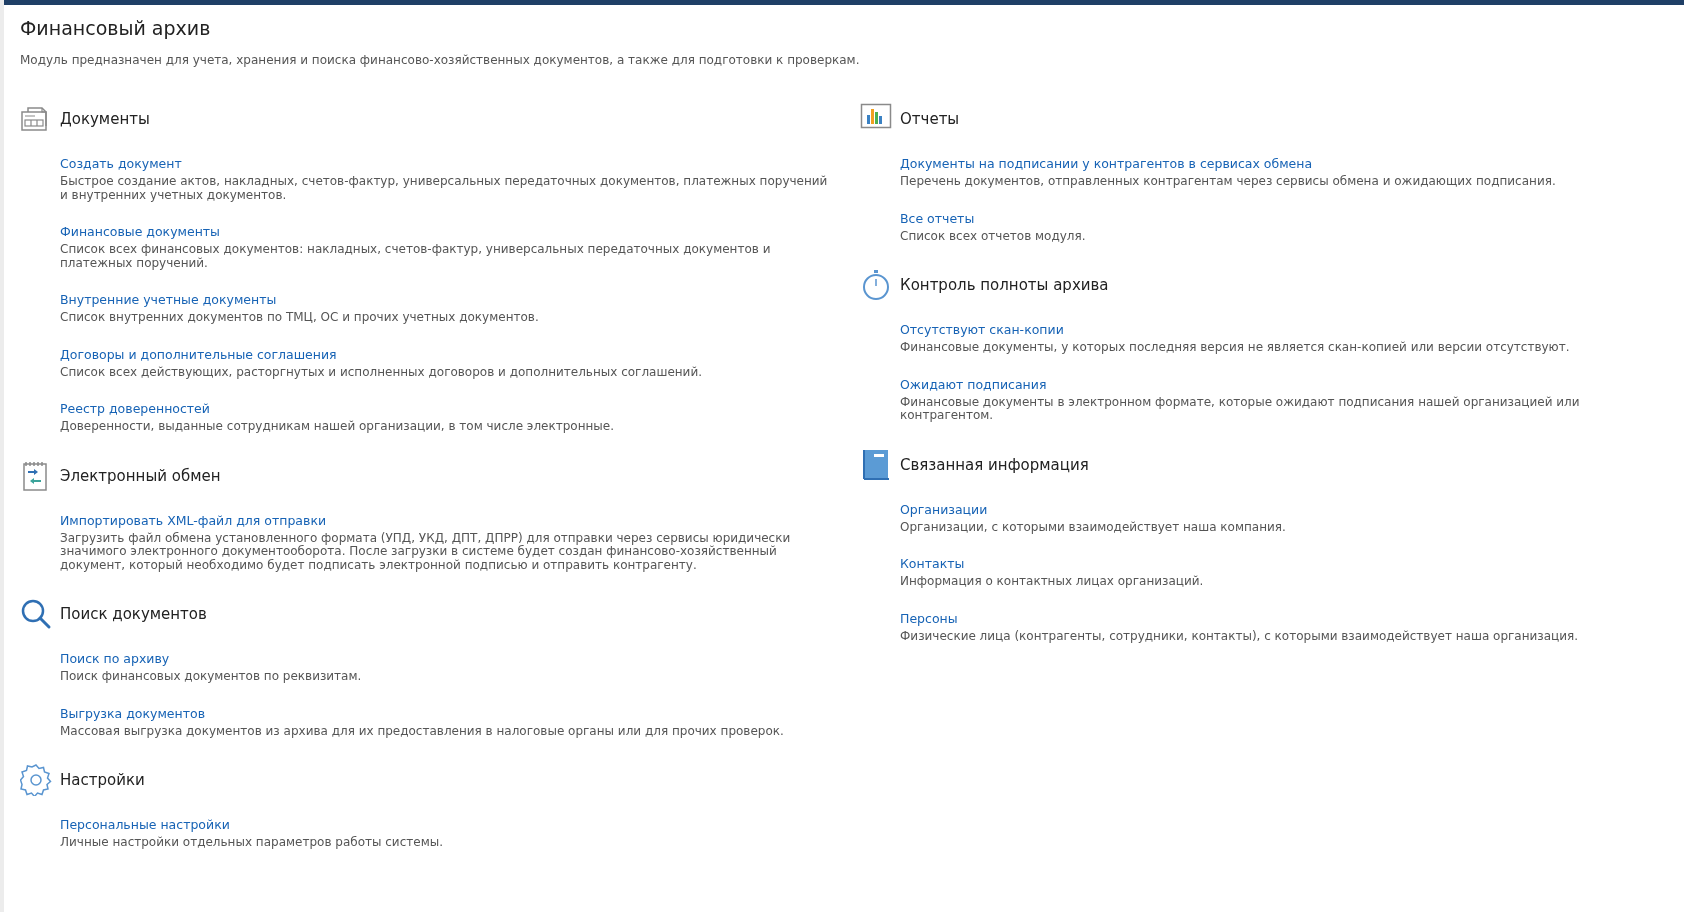 This screenshot has height=912, width=1684. What do you see at coordinates (105, 119) in the screenshot?
I see `section-title: Документы` at bounding box center [105, 119].